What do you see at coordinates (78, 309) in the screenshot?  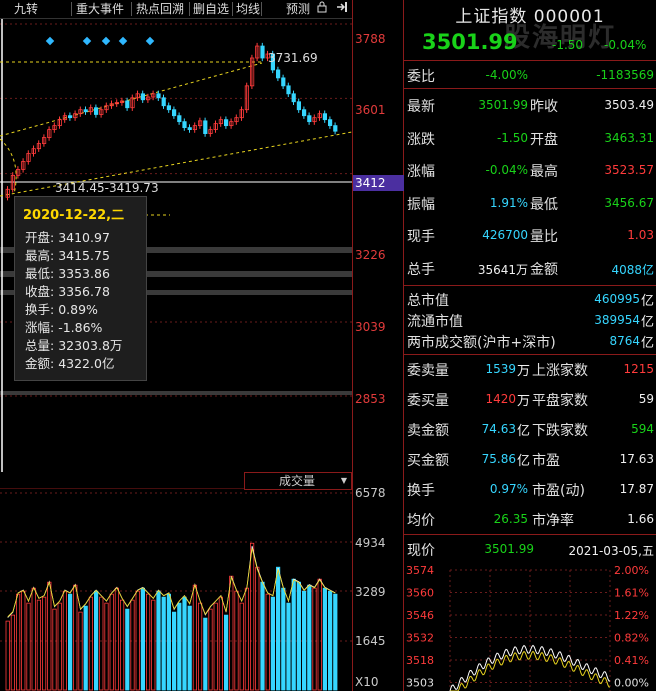 I see `tooltip-value: 0.89%` at bounding box center [78, 309].